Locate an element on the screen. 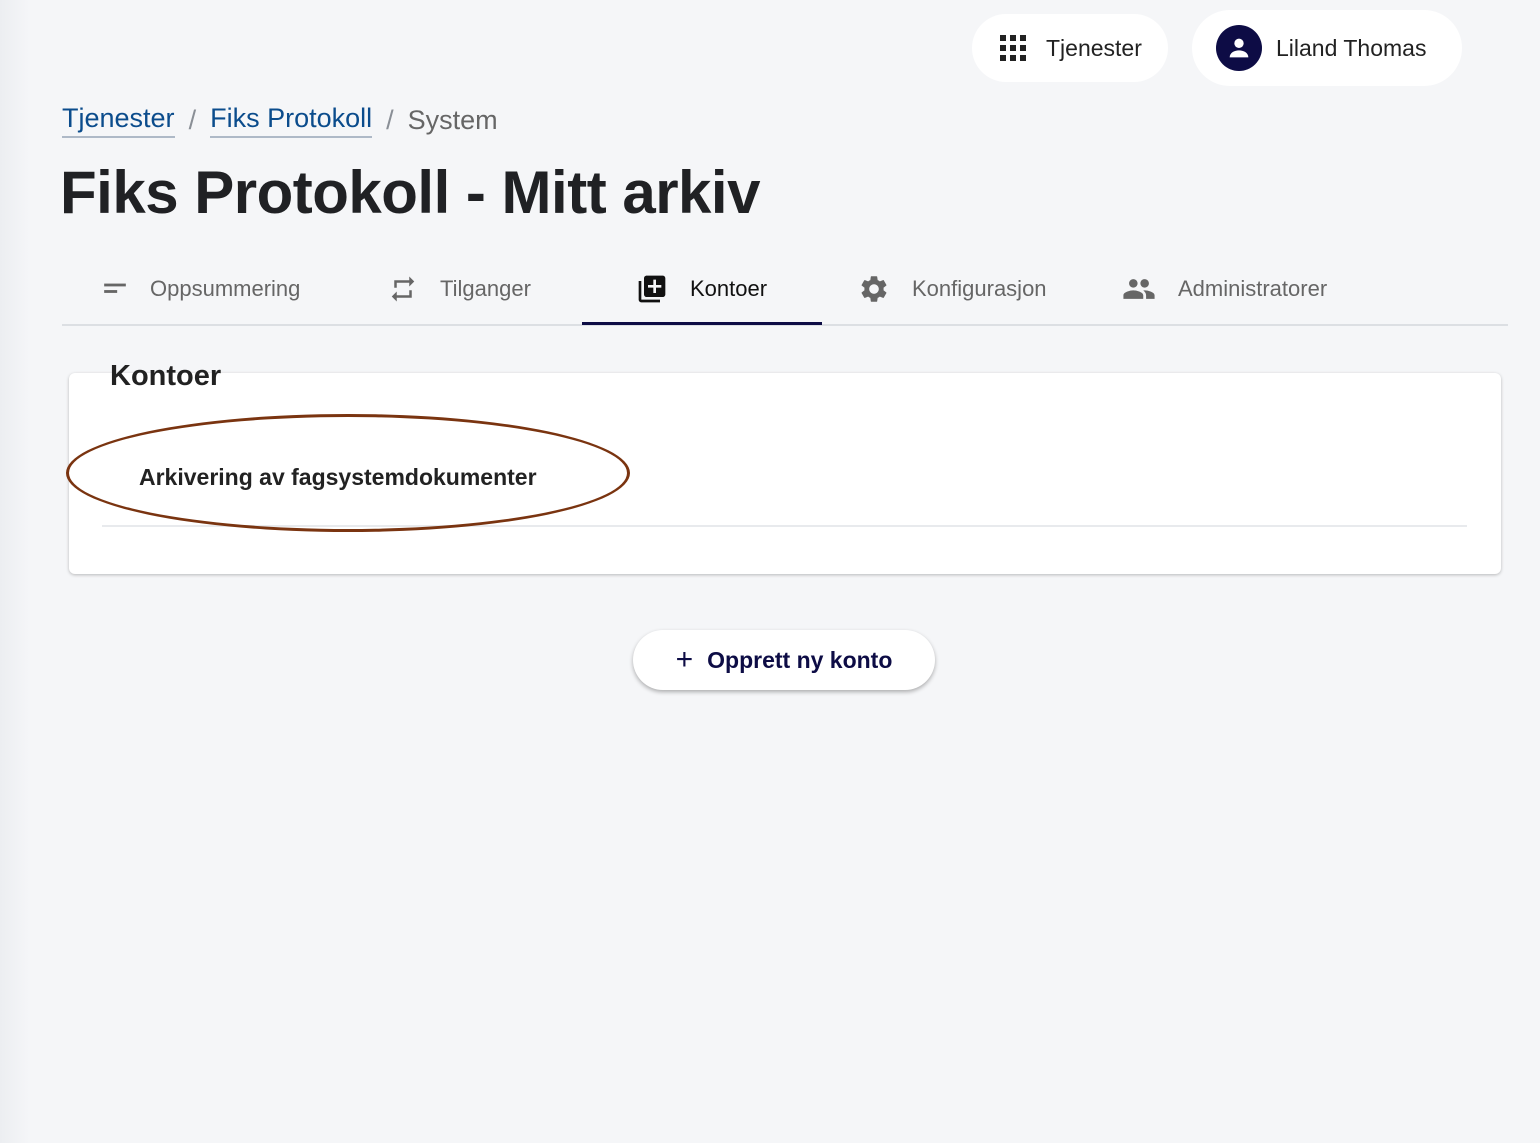 The width and height of the screenshot is (1540, 1143). tab-label: Tilganger is located at coordinates (485, 288).